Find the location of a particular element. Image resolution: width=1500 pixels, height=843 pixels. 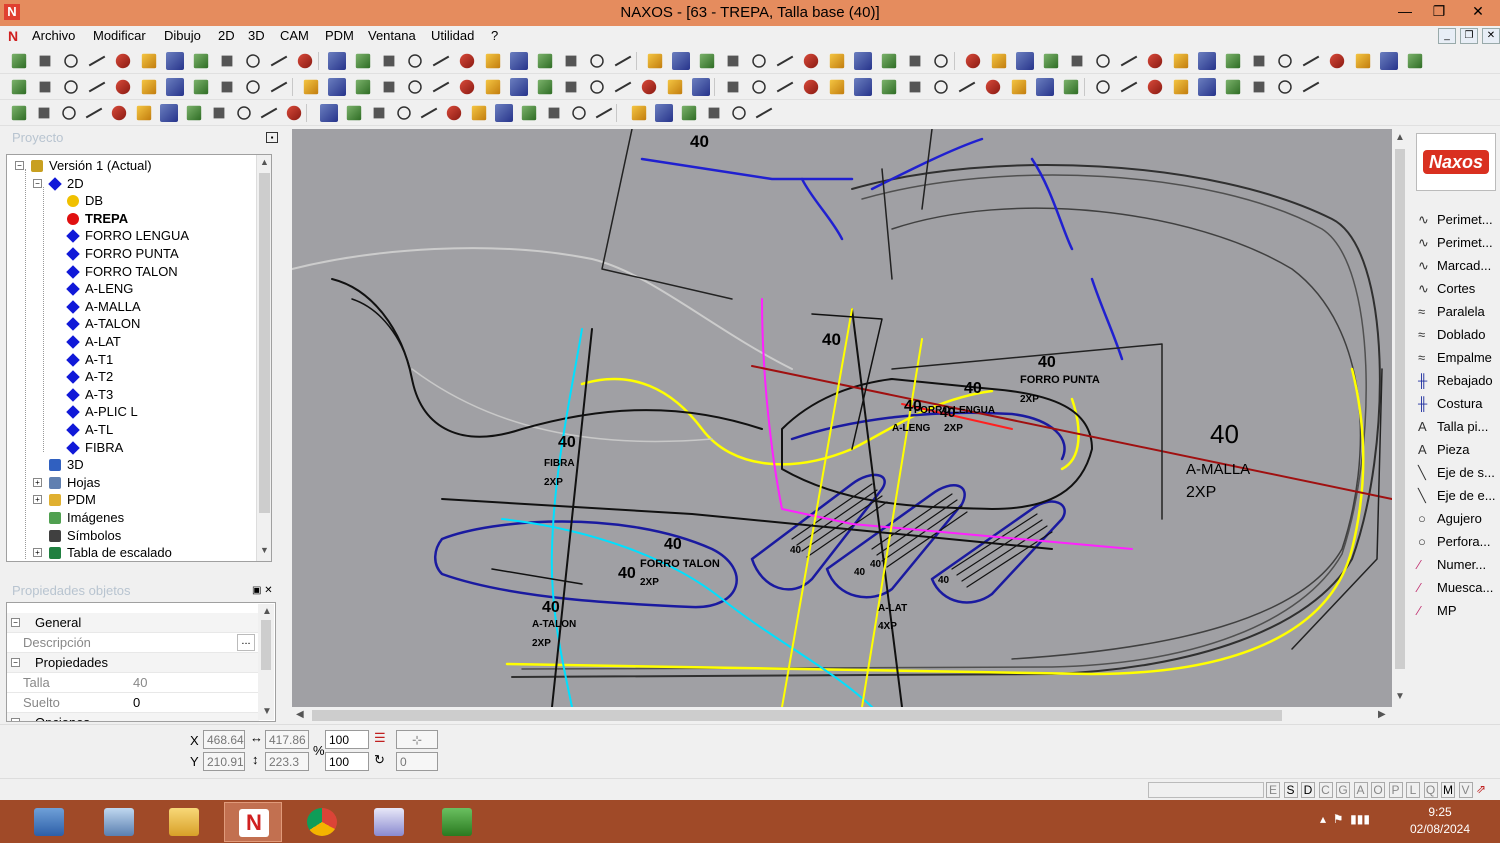

status-toggle-d: D is located at coordinates (1308, 790).